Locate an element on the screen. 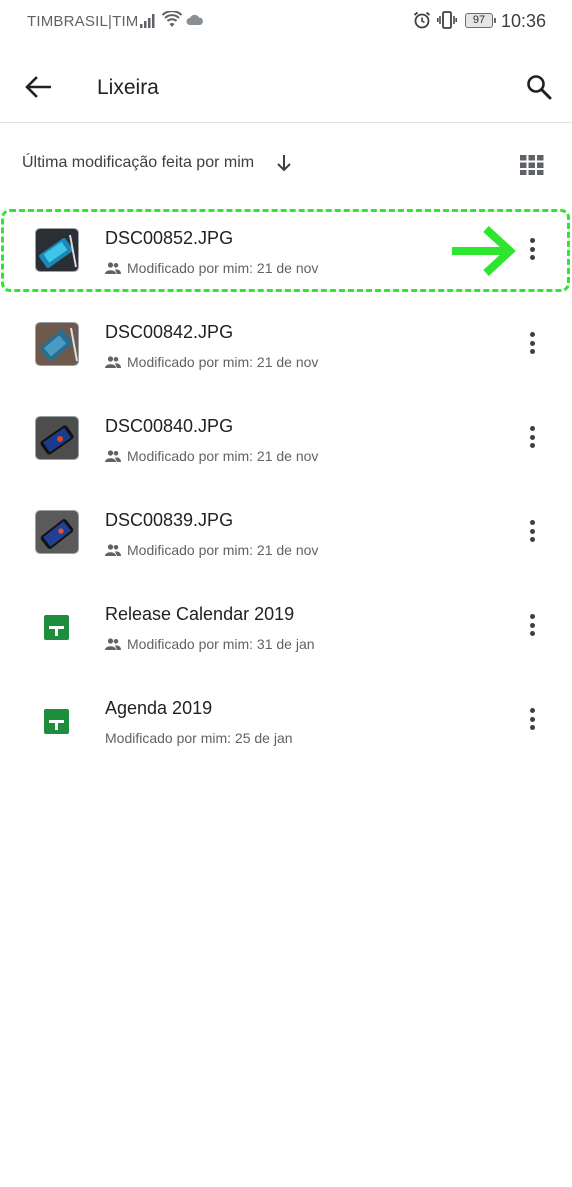 This screenshot has width=572, height=1187. status-bar: TIMBRASIL|TIM 97 10:36 is located at coordinates (286, 22).